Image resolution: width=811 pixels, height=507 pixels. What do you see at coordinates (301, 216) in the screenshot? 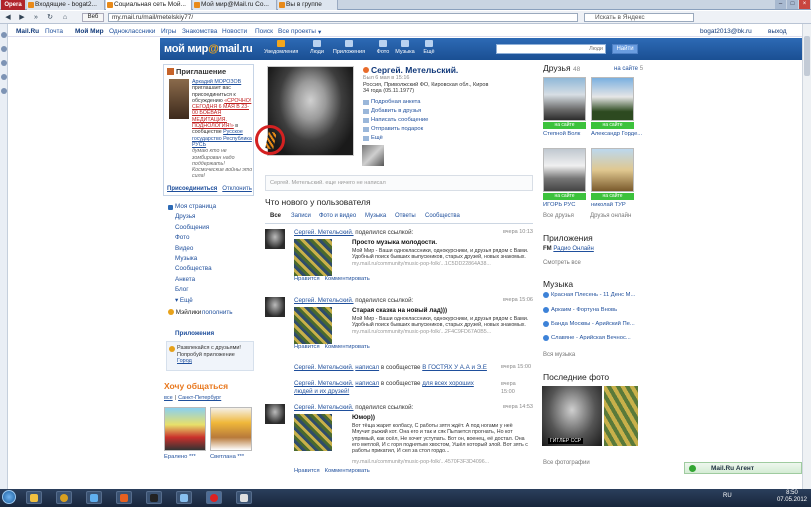
I see `tab-posts: Записи` at bounding box center [301, 216].